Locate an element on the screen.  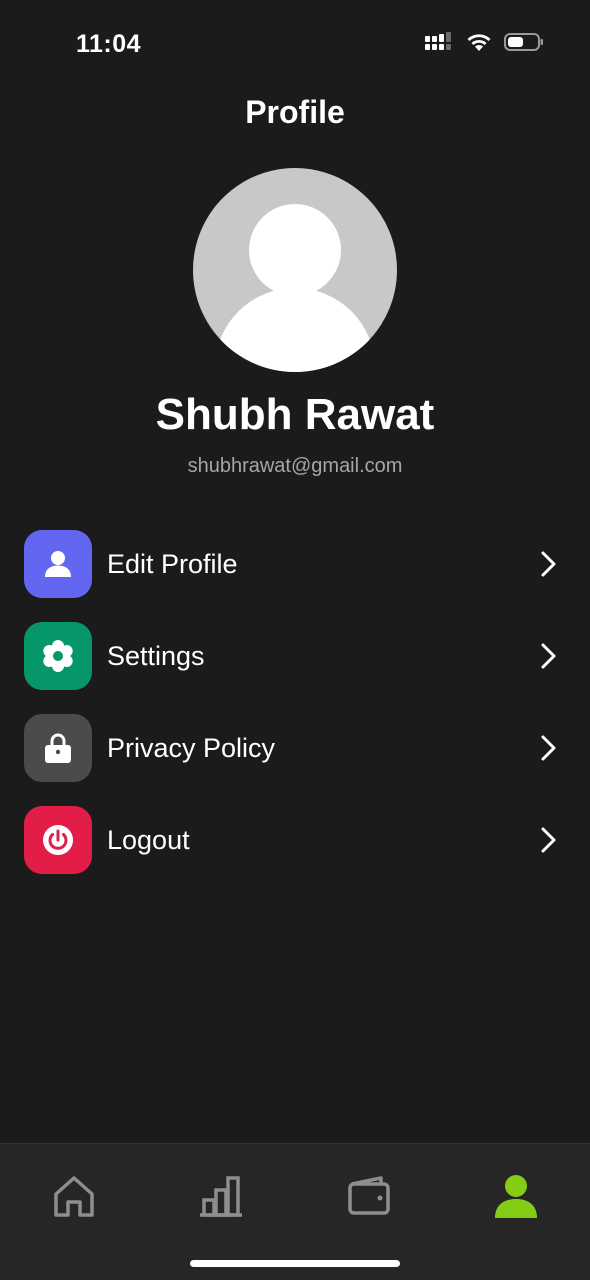
logout-icon-box is located at coordinates (58, 840).